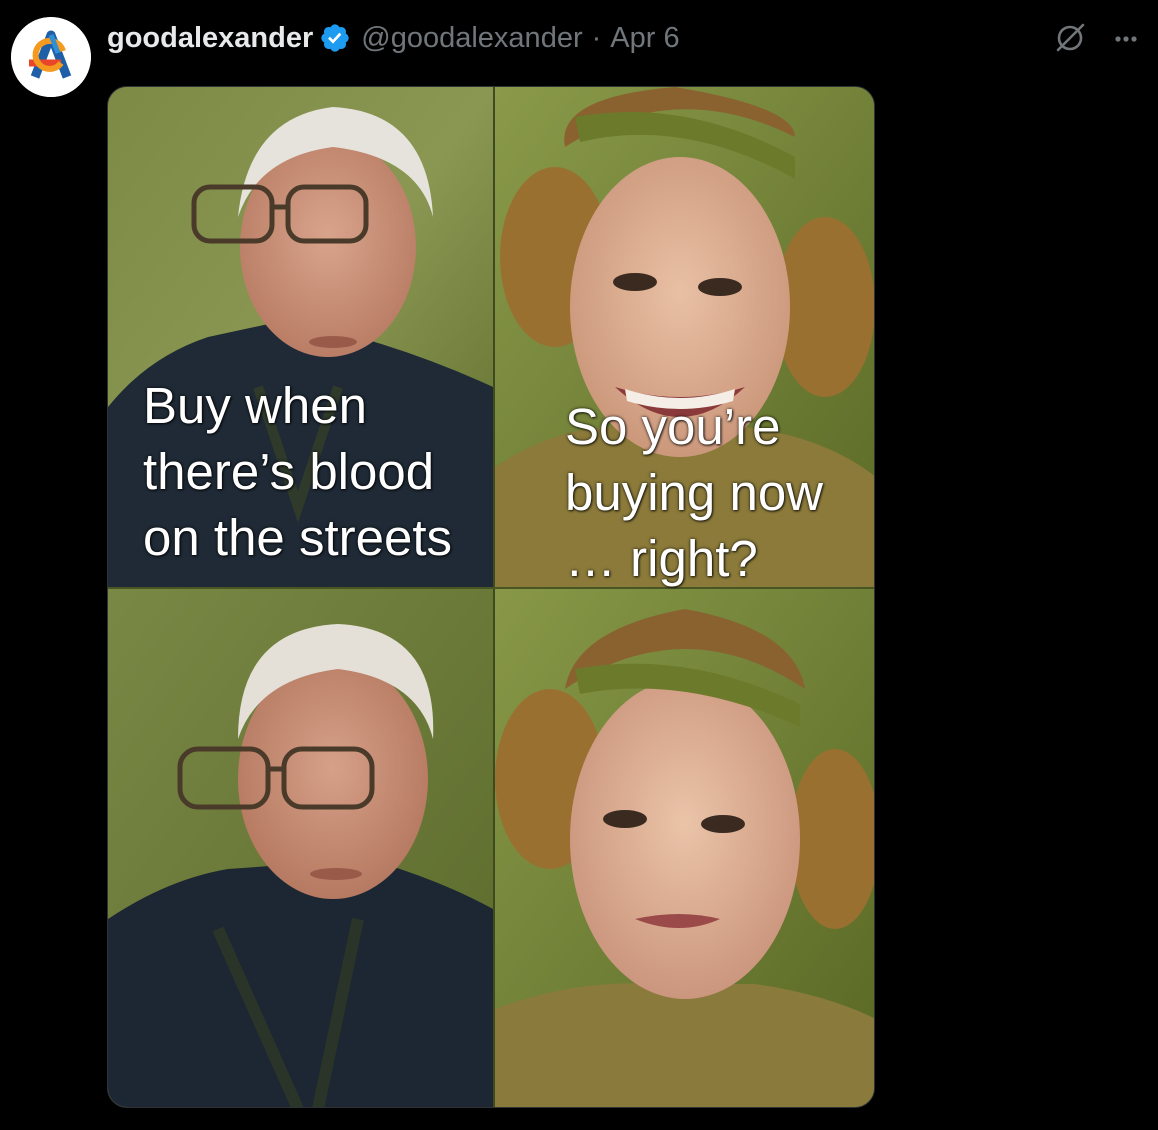 Image resolution: width=1158 pixels, height=1130 pixels. I want to click on caption-left-line-3: on the streets, so click(298, 537).